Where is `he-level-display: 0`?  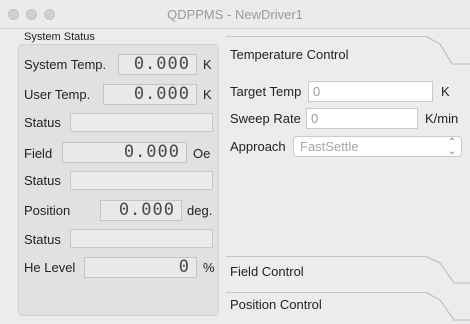 he-level-display: 0 is located at coordinates (140, 267).